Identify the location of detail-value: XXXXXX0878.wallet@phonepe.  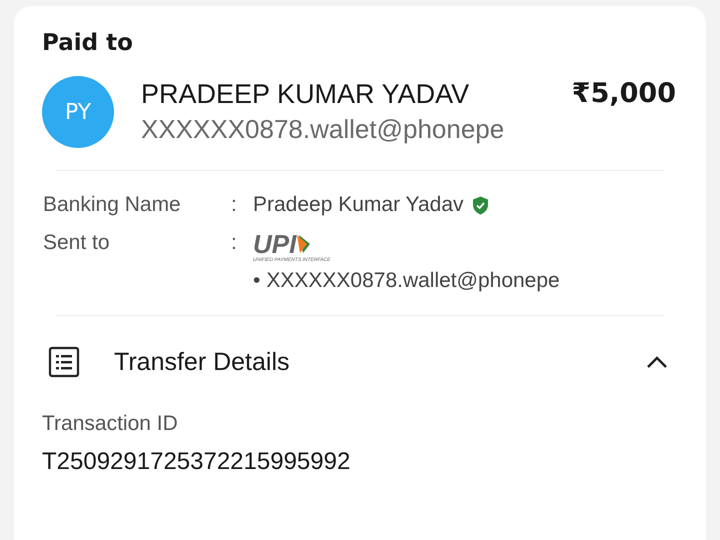
(413, 281).